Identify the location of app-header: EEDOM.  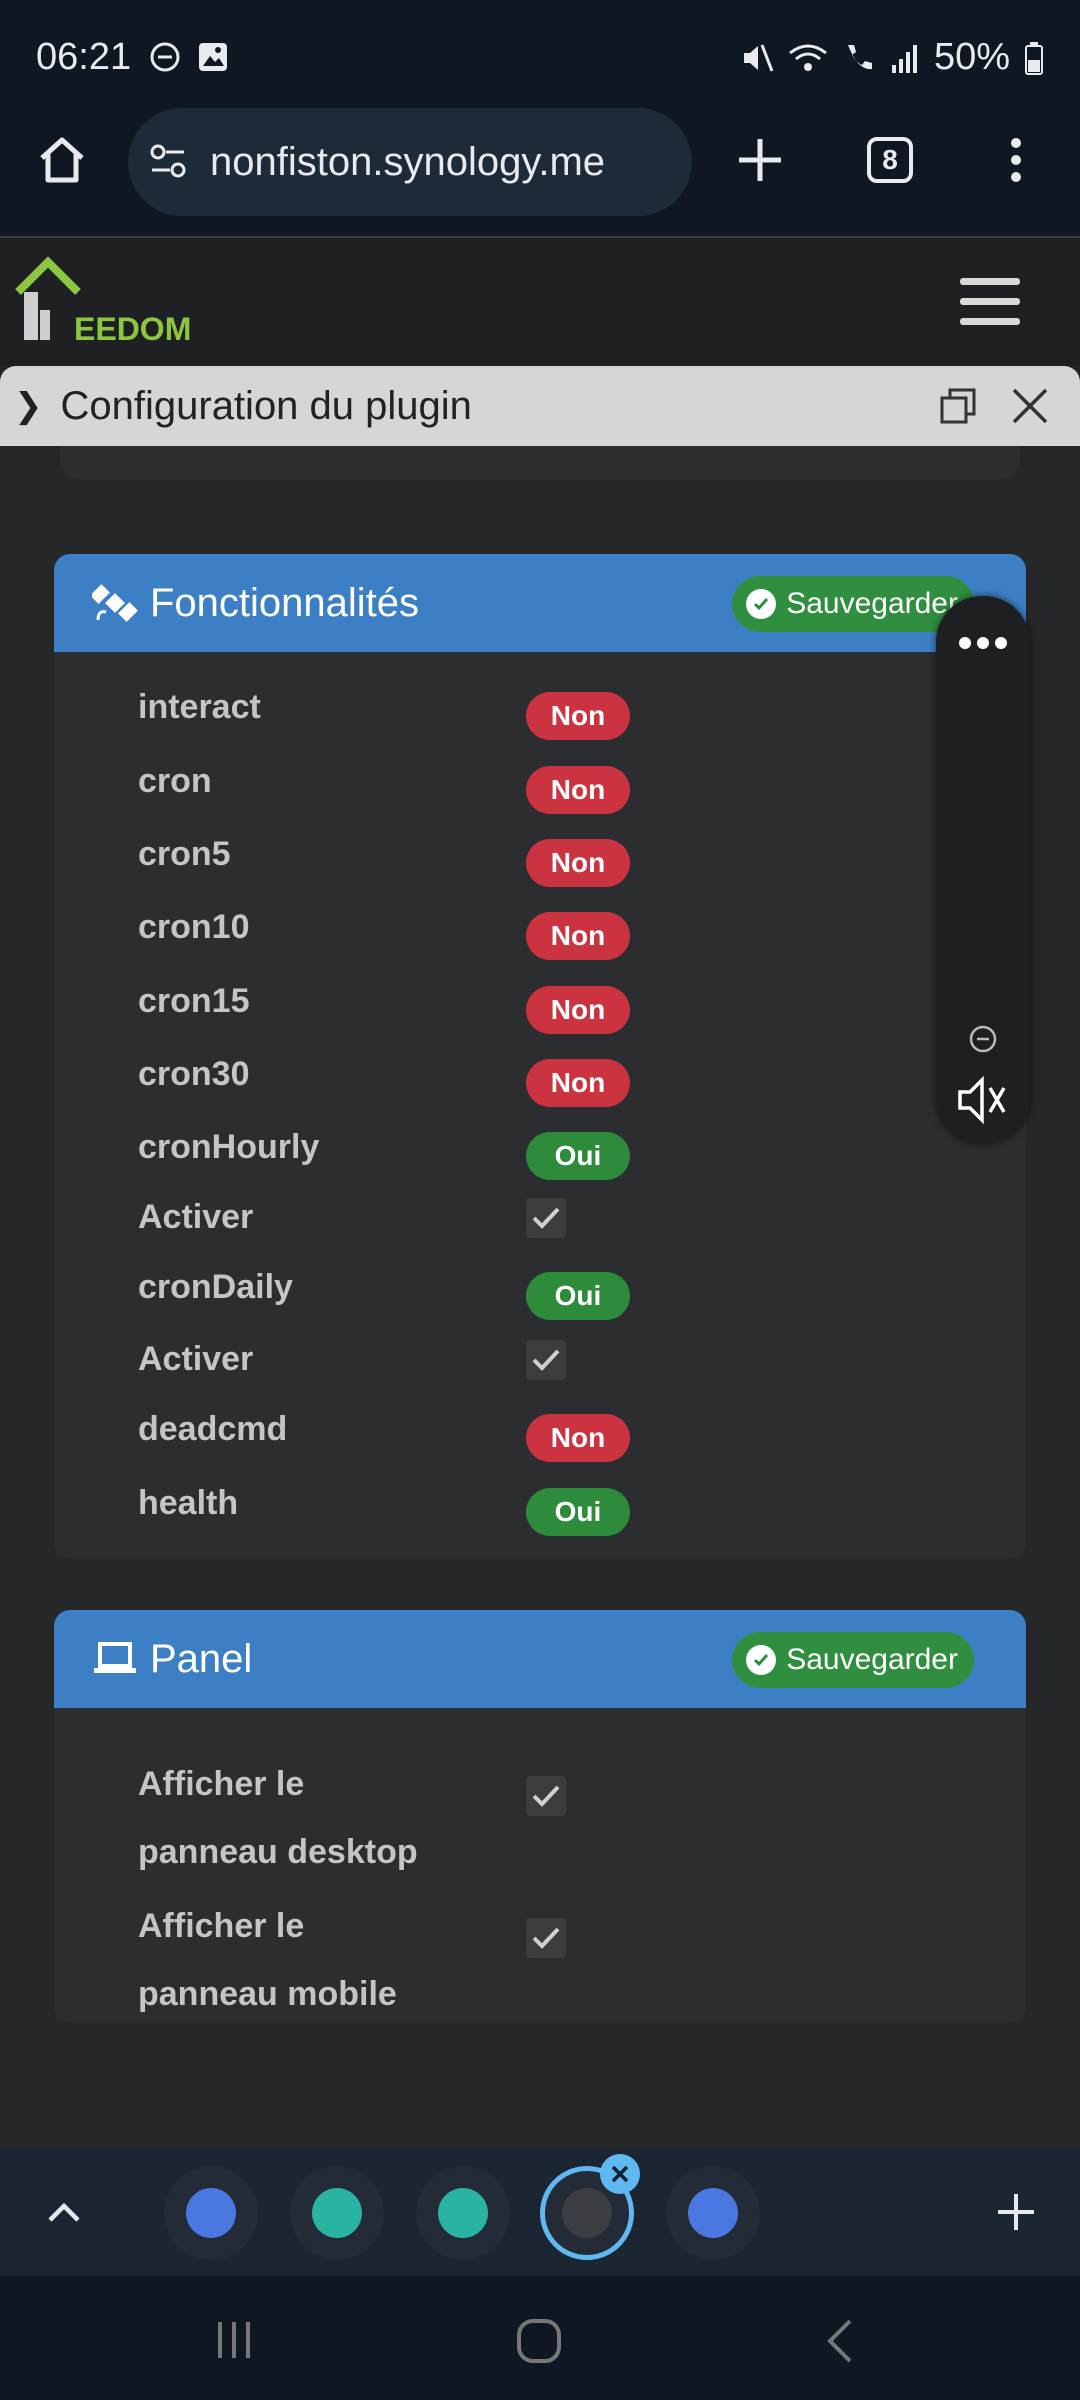
(540, 301).